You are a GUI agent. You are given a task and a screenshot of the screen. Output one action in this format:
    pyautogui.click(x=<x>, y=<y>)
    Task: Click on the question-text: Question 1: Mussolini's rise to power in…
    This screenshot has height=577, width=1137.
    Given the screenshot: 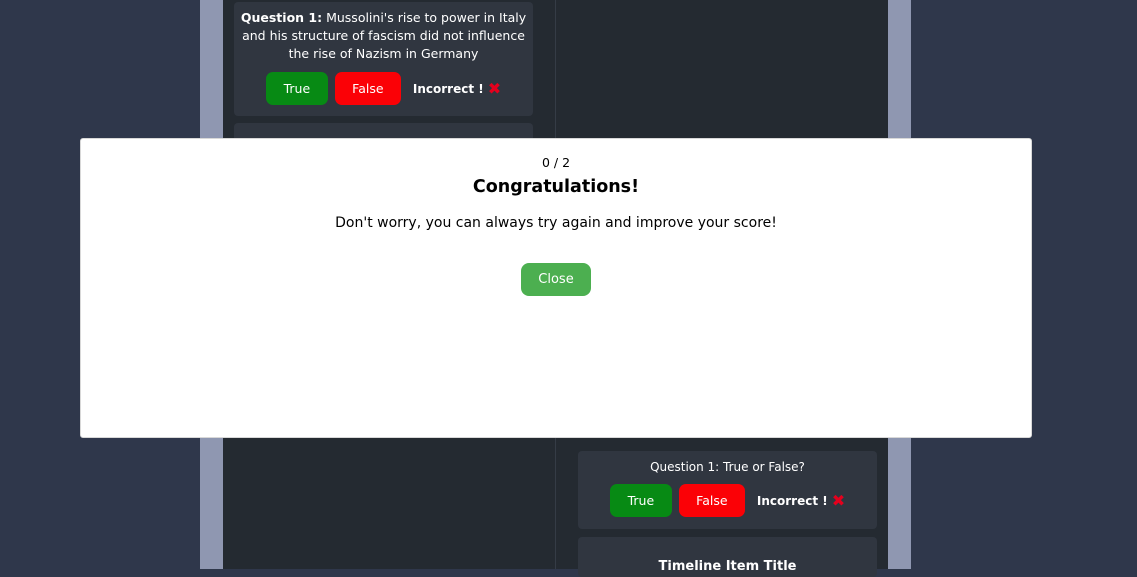 What is the action you would take?
    pyautogui.click(x=383, y=36)
    